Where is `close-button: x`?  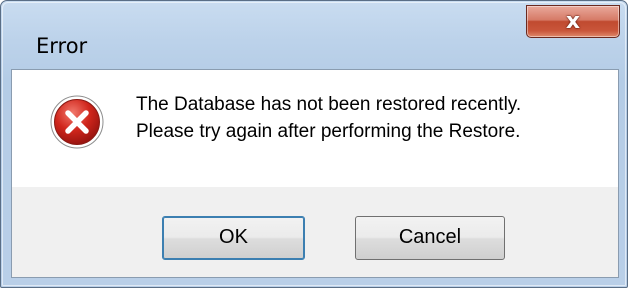
close-button: x is located at coordinates (573, 21).